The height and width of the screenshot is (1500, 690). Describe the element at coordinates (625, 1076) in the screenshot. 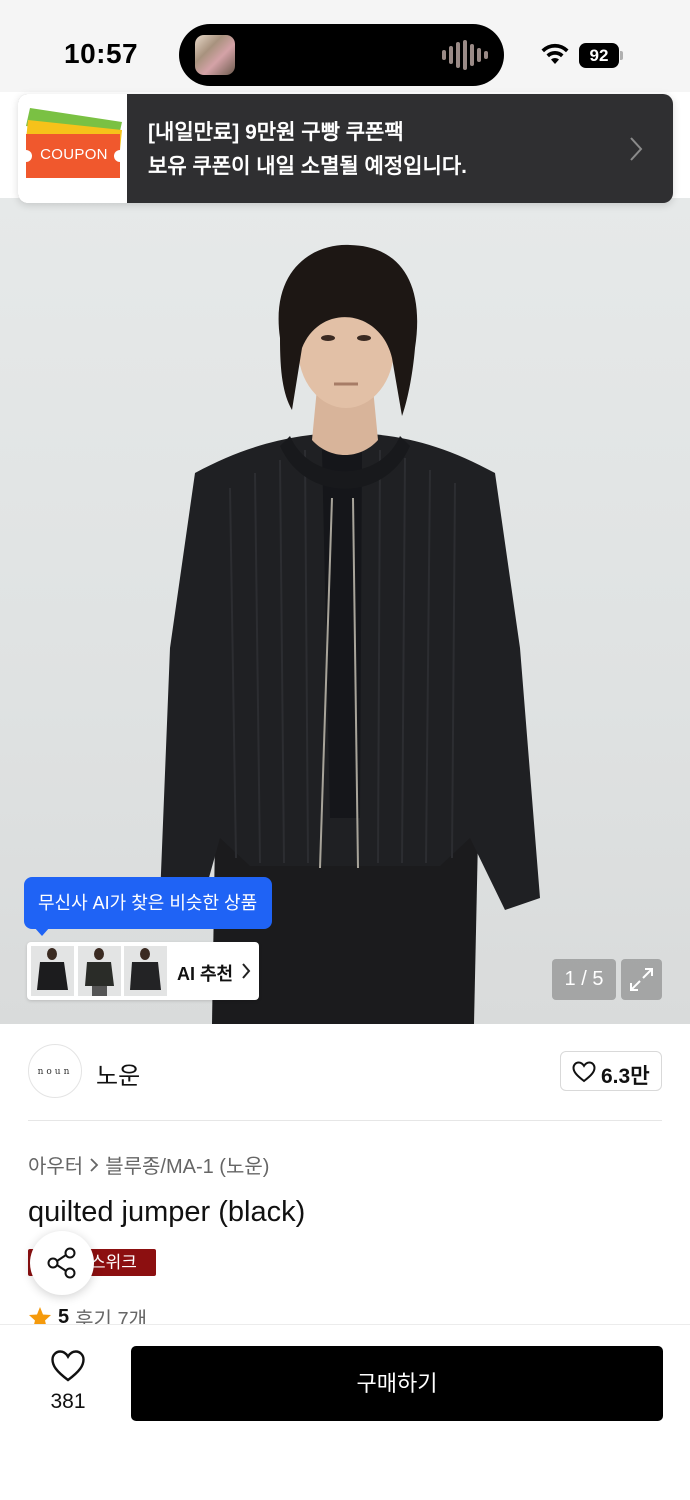

I see `brand-like-count: 6.3만` at that location.